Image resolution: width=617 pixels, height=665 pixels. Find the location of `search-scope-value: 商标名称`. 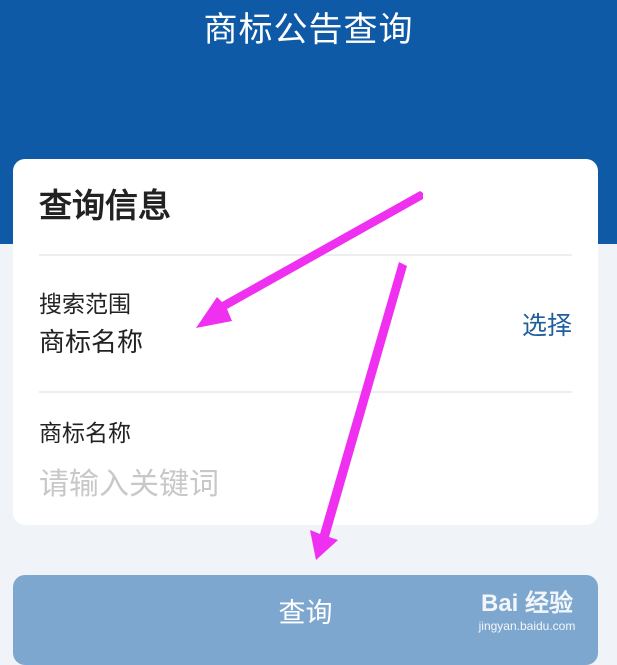

search-scope-value: 商标名称 is located at coordinates (91, 343).